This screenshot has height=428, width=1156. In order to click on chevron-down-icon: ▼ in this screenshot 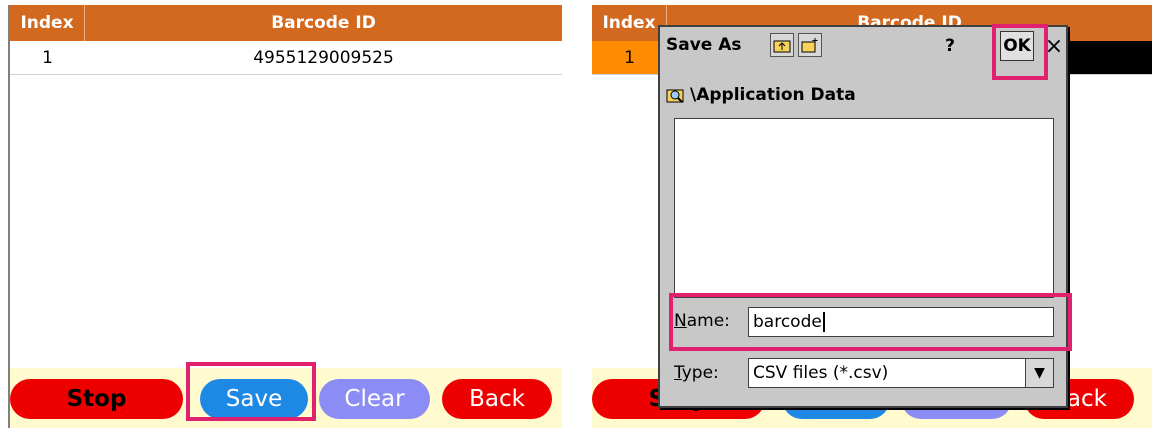, I will do `click(1039, 373)`.